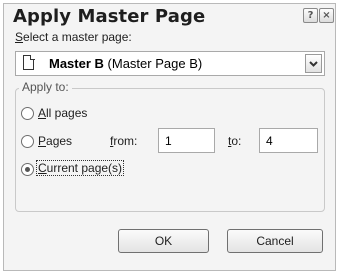 This screenshot has height=273, width=338. I want to click on pages-label: Pages, so click(55, 141).